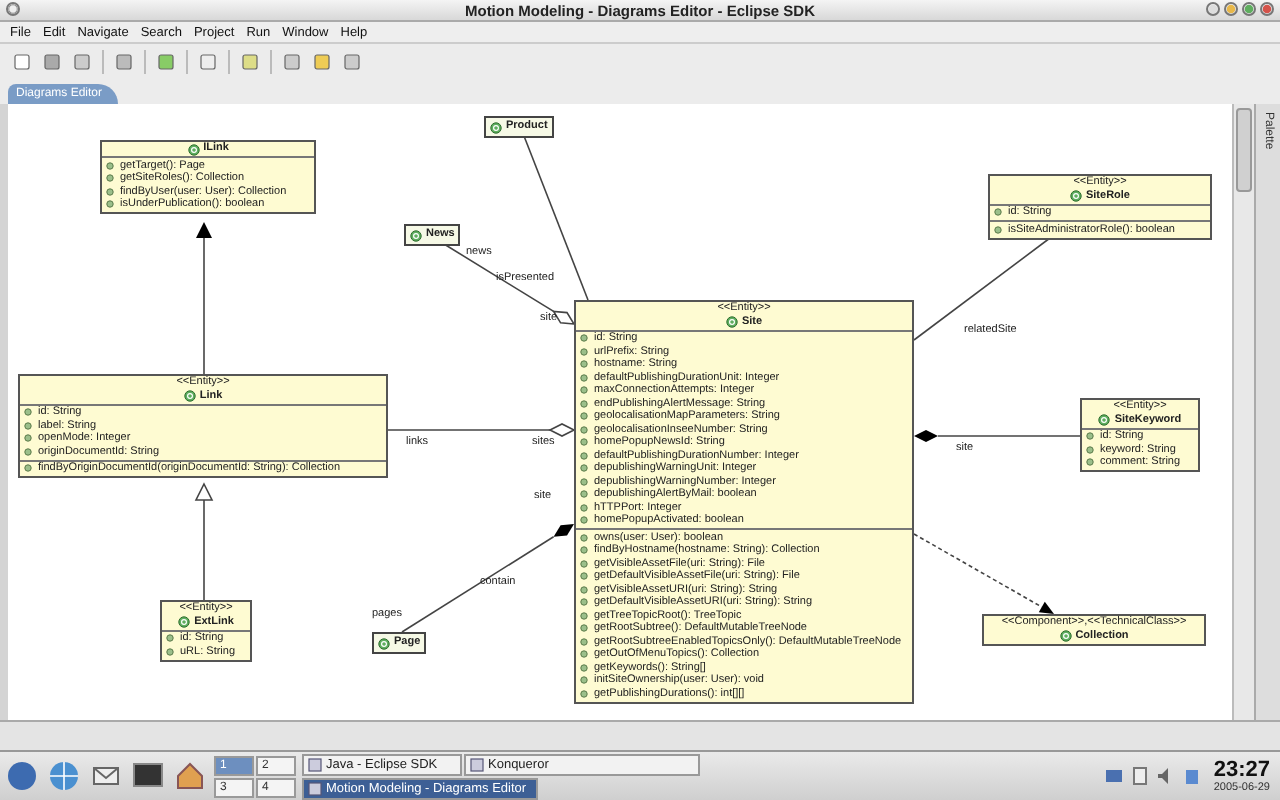 The image size is (1280, 800). I want to click on maximize-icon, so click(1249, 9).